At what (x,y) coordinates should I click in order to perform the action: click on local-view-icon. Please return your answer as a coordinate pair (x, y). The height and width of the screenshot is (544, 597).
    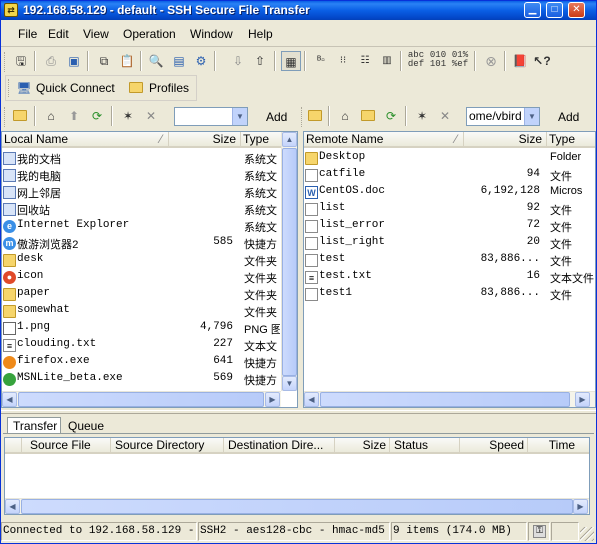
    Looking at the image, I should click on (20, 116).